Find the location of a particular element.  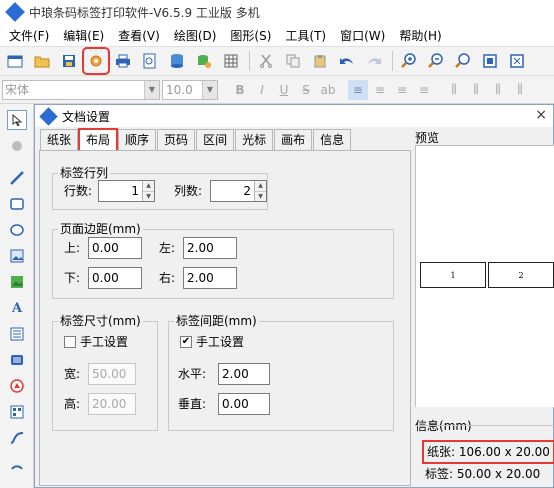

margin-top-field: 0.00 is located at coordinates (115, 248).